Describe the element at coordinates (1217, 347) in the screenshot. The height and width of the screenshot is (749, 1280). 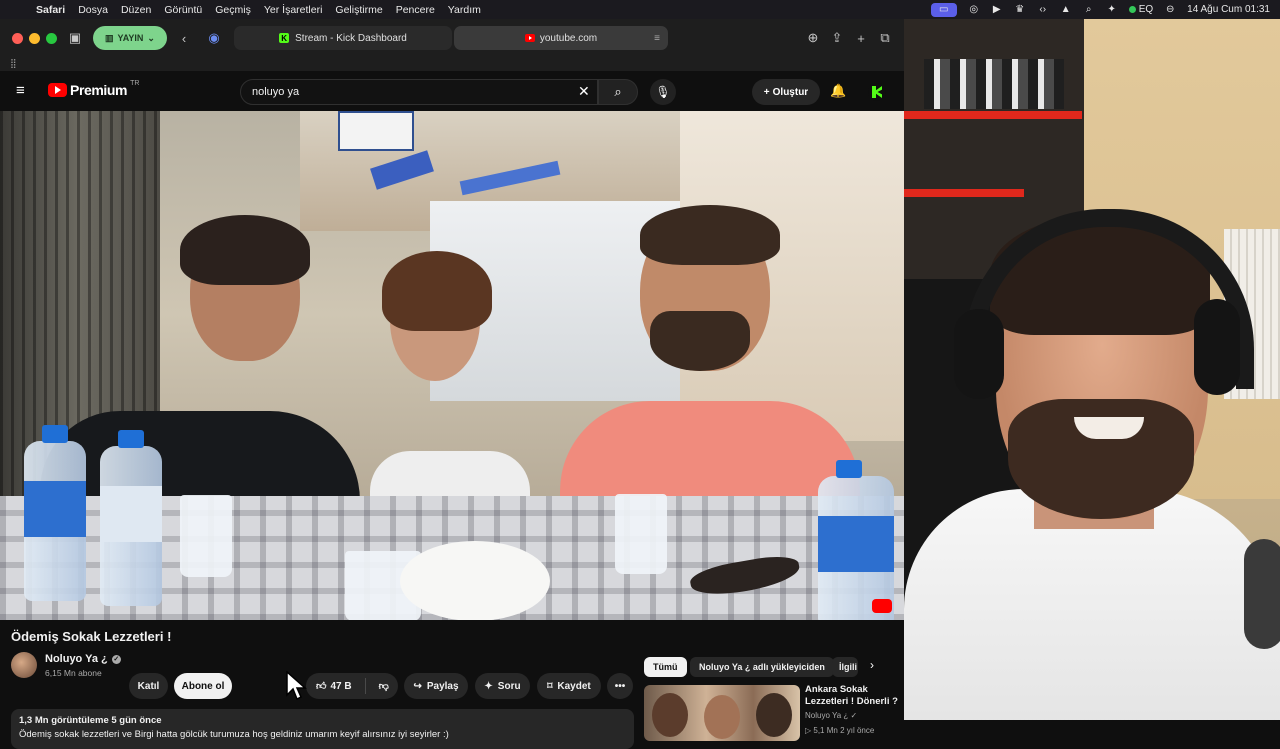
I see `headphone-cup-right` at that location.